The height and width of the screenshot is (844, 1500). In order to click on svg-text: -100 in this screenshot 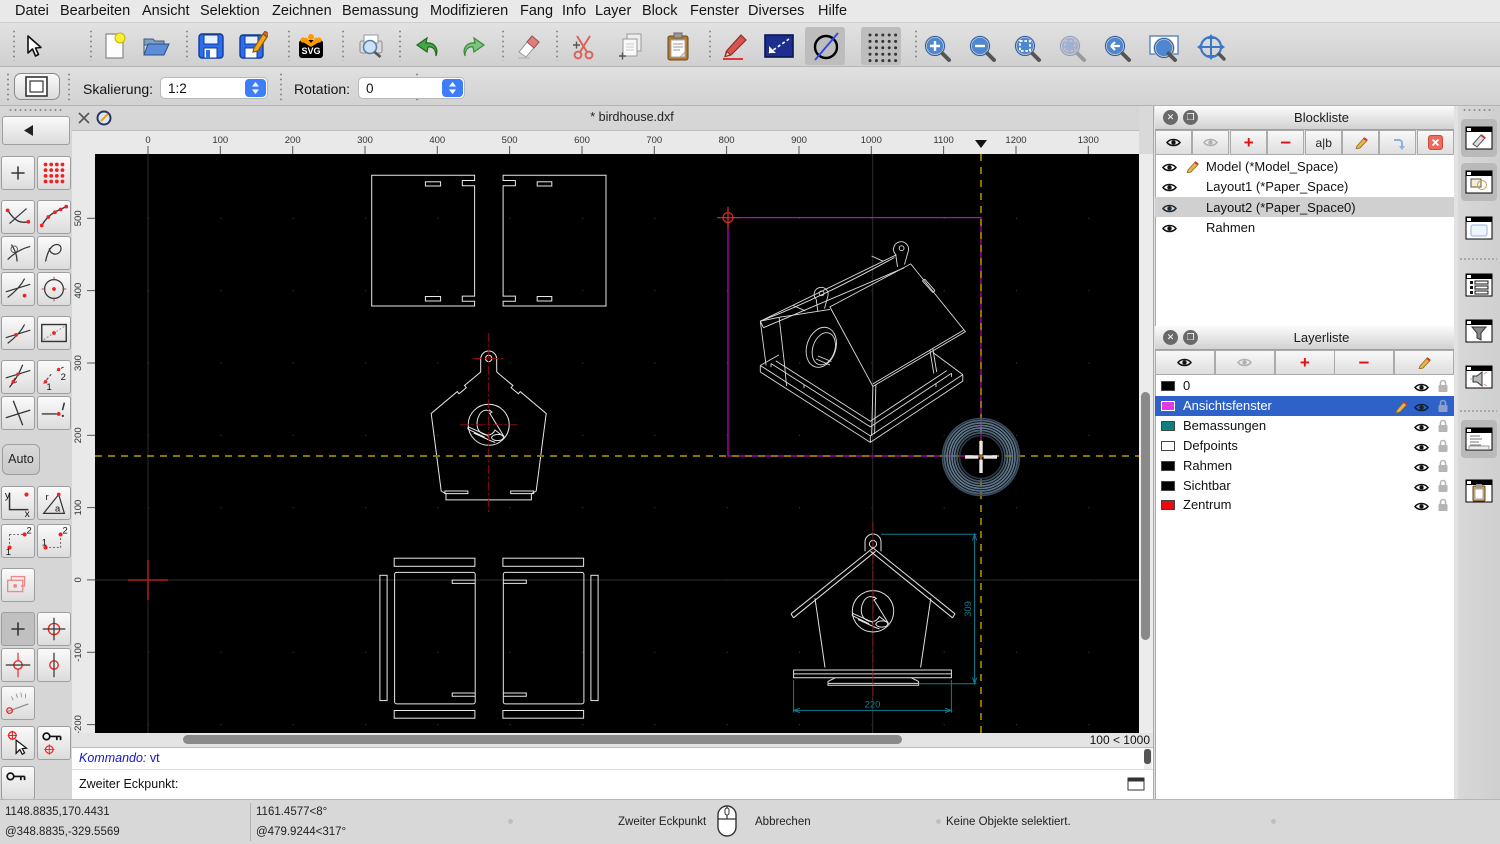, I will do `click(78, 652)`.